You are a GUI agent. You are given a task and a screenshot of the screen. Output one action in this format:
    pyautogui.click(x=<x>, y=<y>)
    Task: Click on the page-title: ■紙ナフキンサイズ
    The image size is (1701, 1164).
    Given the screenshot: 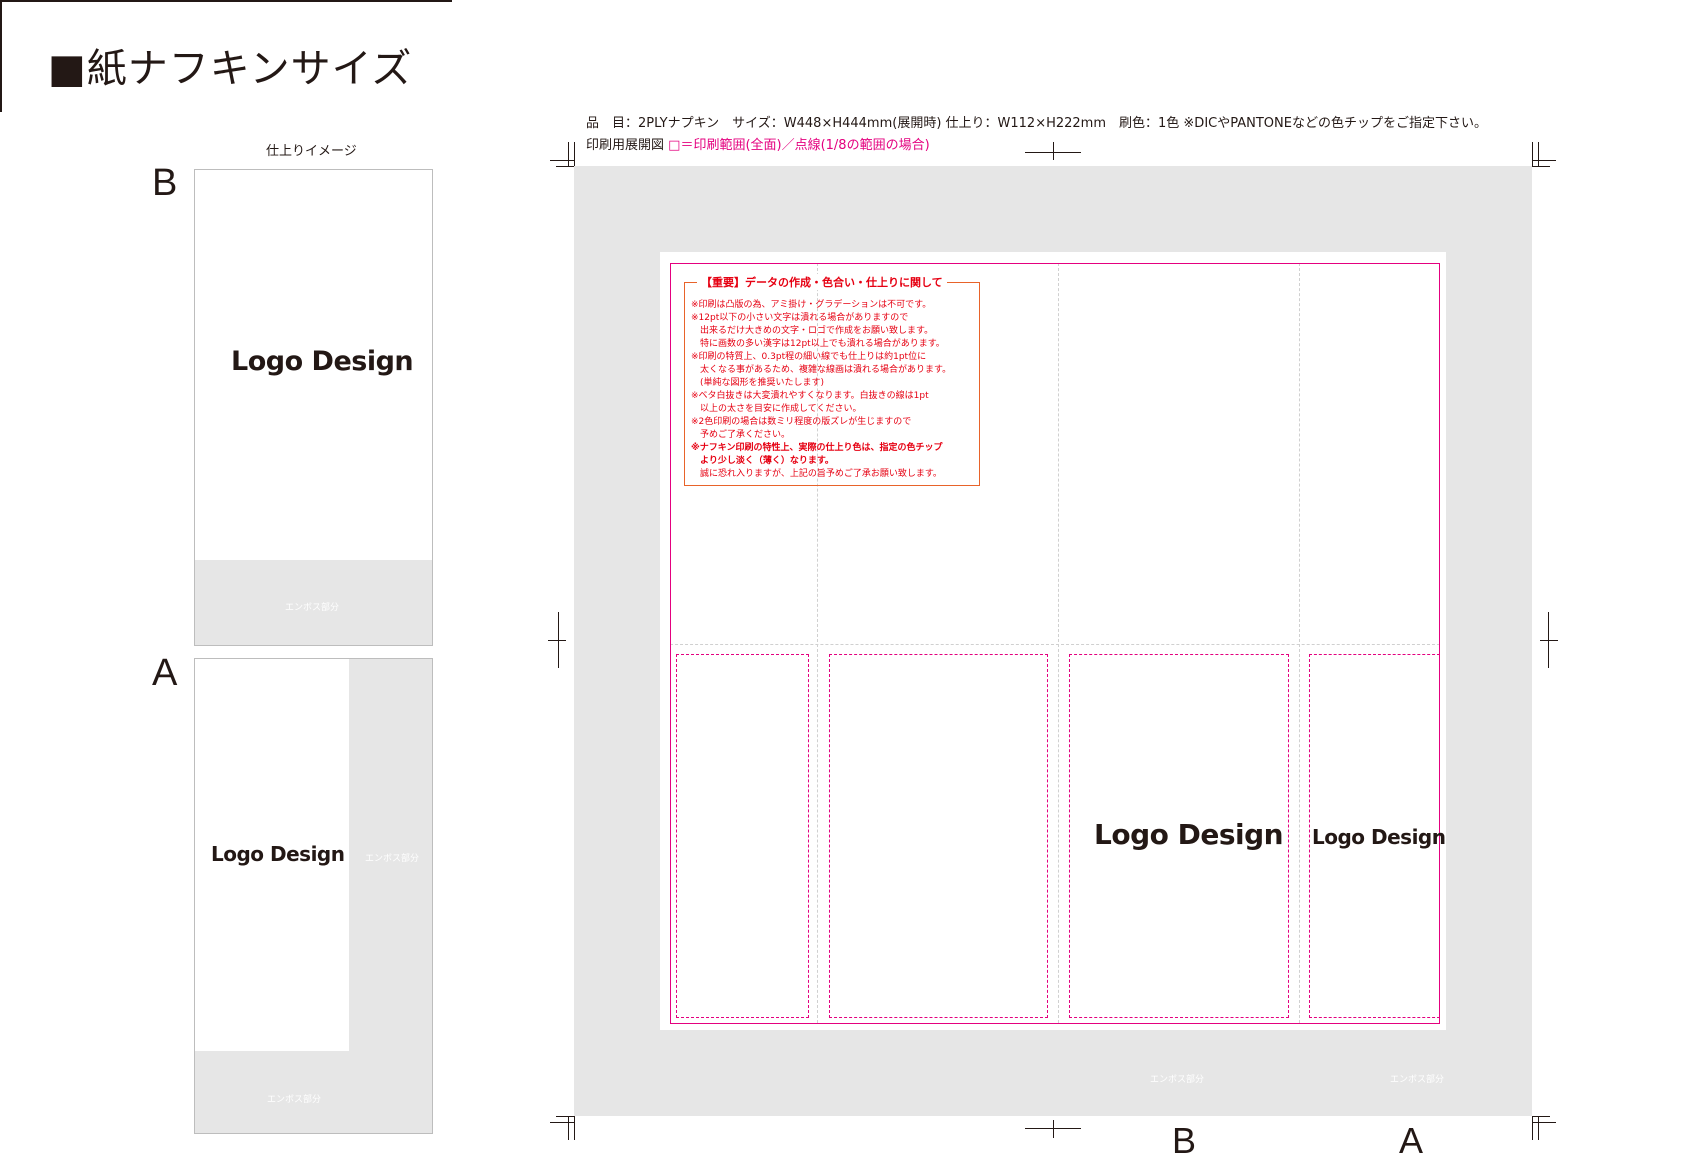 What is the action you would take?
    pyautogui.click(x=230, y=69)
    